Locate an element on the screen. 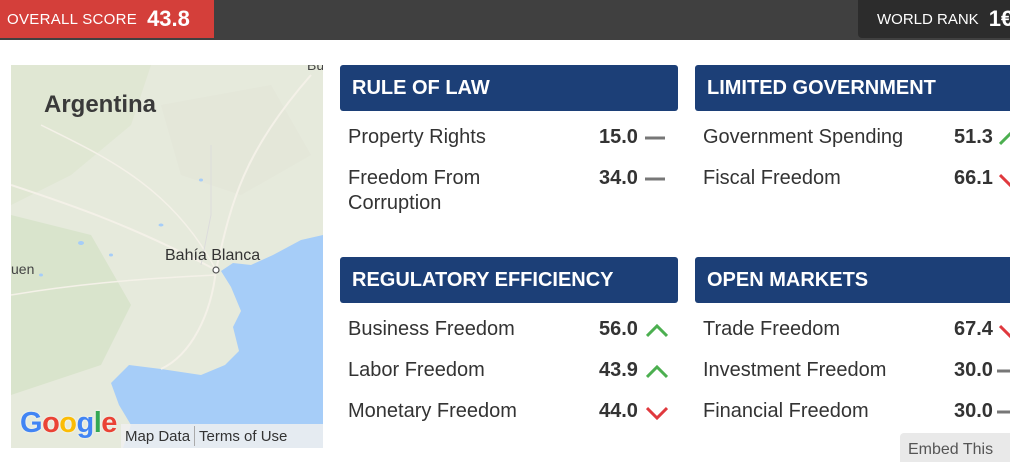  factor-name: Government Spending is located at coordinates (803, 137).